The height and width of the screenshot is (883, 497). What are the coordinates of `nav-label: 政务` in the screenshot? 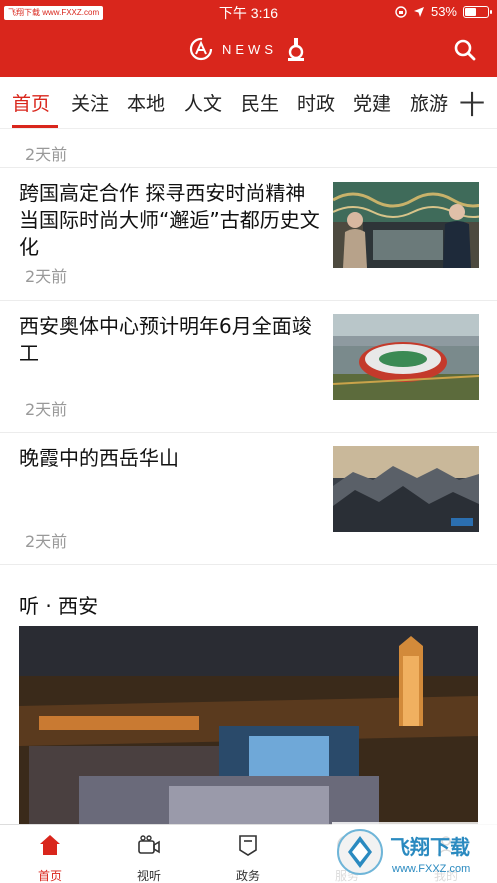 It's located at (247, 876).